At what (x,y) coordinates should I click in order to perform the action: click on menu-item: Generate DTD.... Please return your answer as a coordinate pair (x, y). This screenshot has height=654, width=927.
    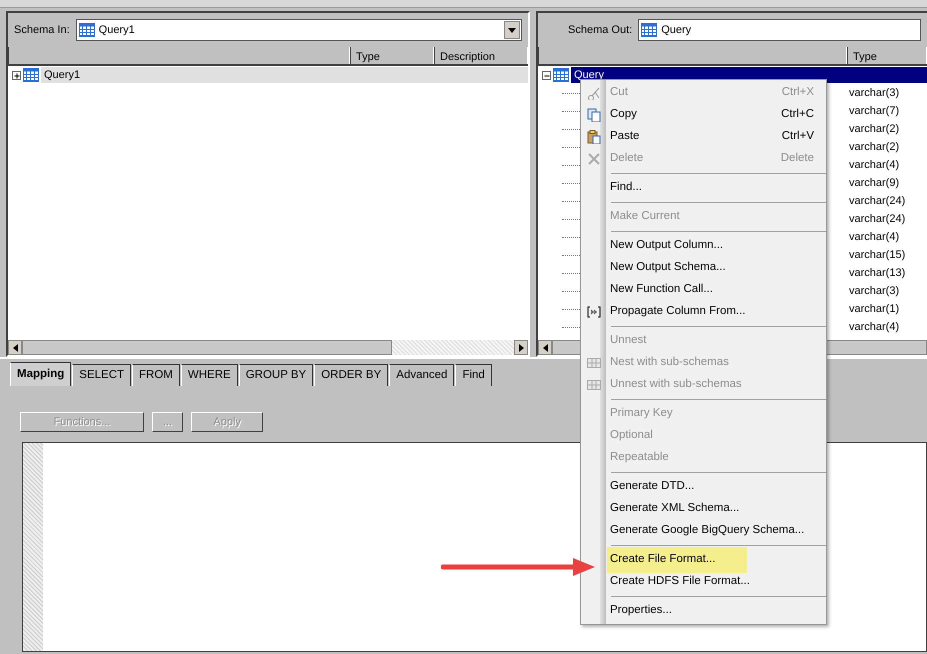
    Looking at the image, I should click on (652, 487).